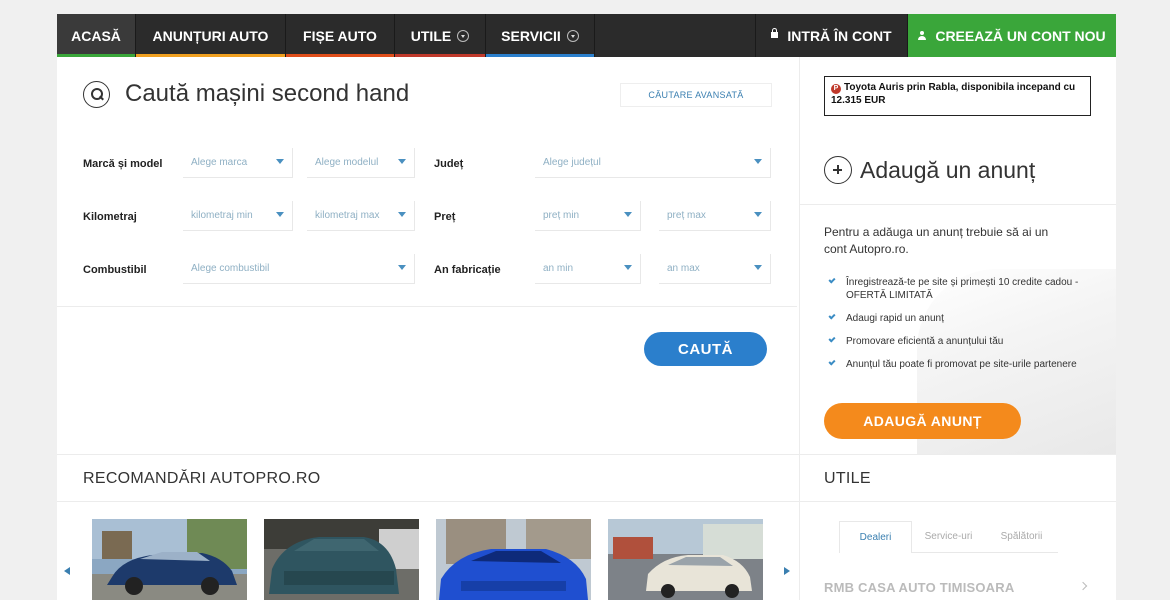  I want to click on carousel-next-icon, so click(787, 571).